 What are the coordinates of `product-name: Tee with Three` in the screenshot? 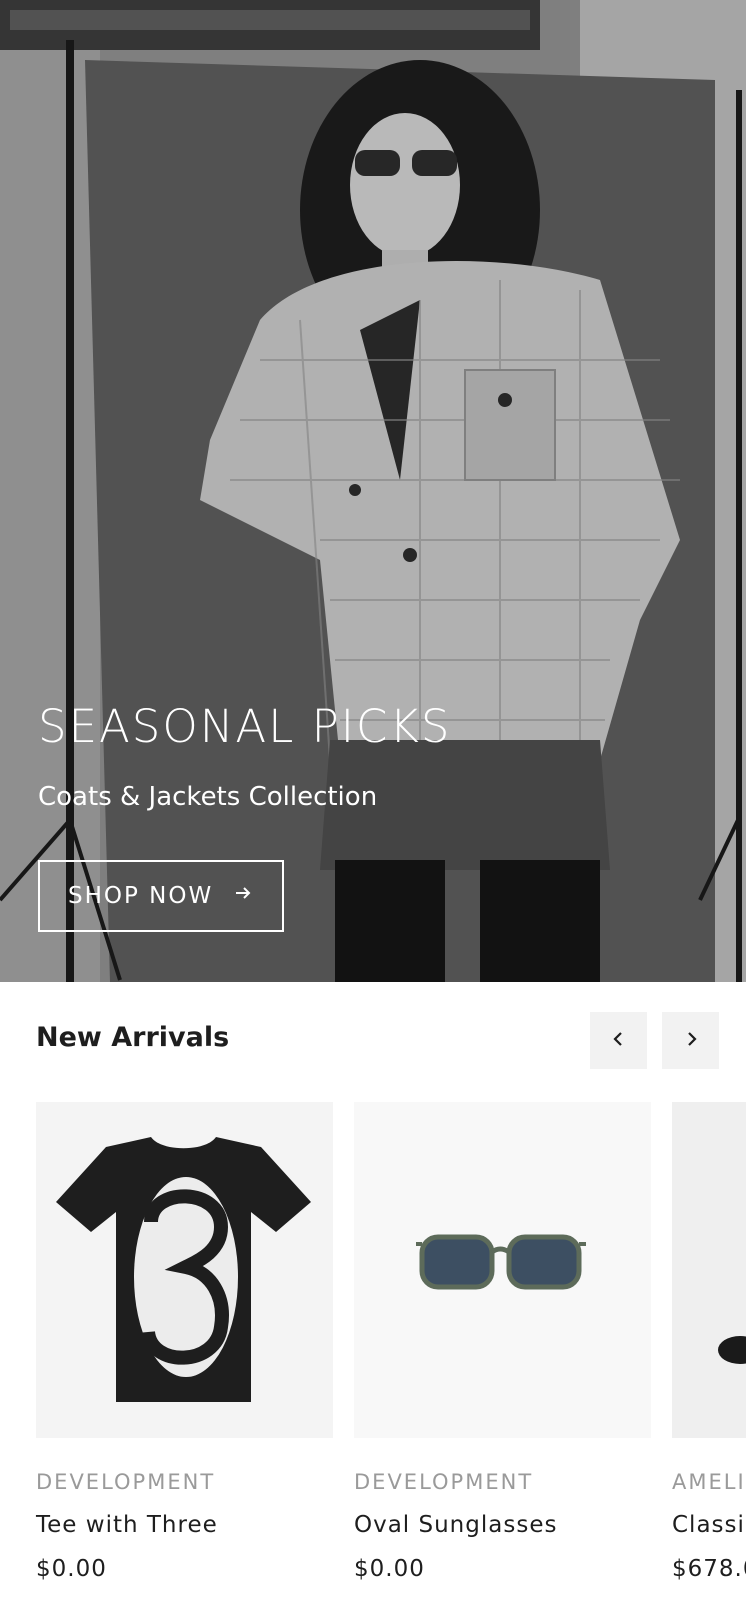 It's located at (184, 1525).